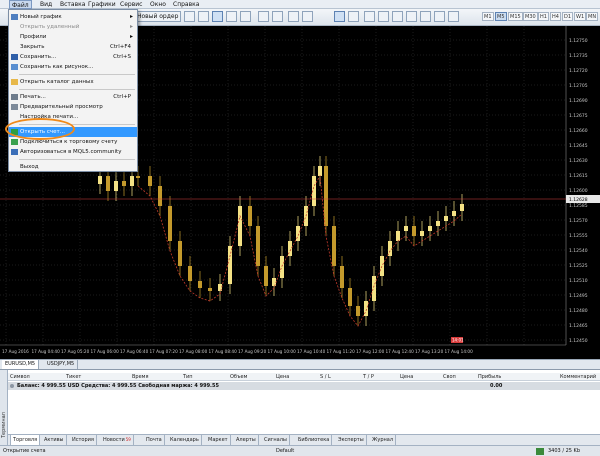 This screenshot has height=456, width=600. Describe the element at coordinates (73, 377) in the screenshot. I see `col-ticket: Тикет` at that location.